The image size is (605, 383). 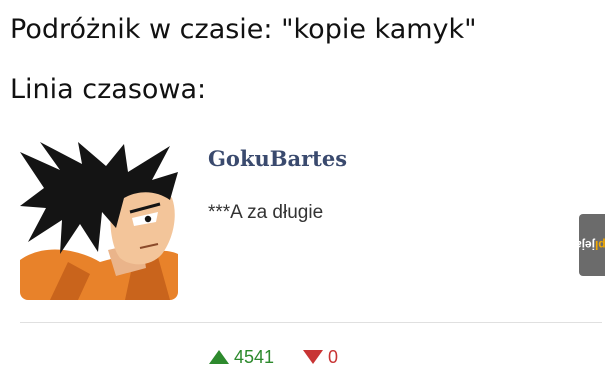 What do you see at coordinates (266, 212) in the screenshot?
I see `comment-text: ***A za długie` at bounding box center [266, 212].